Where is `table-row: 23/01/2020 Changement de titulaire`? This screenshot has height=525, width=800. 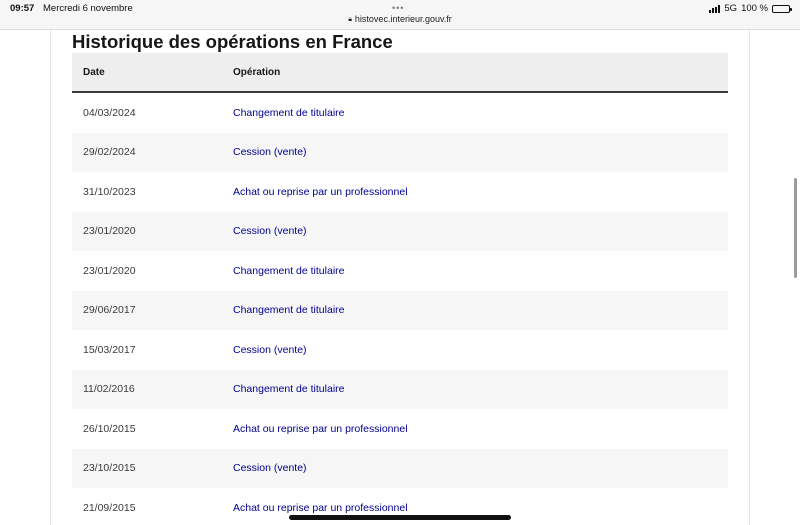 table-row: 23/01/2020 Changement de titulaire is located at coordinates (400, 271).